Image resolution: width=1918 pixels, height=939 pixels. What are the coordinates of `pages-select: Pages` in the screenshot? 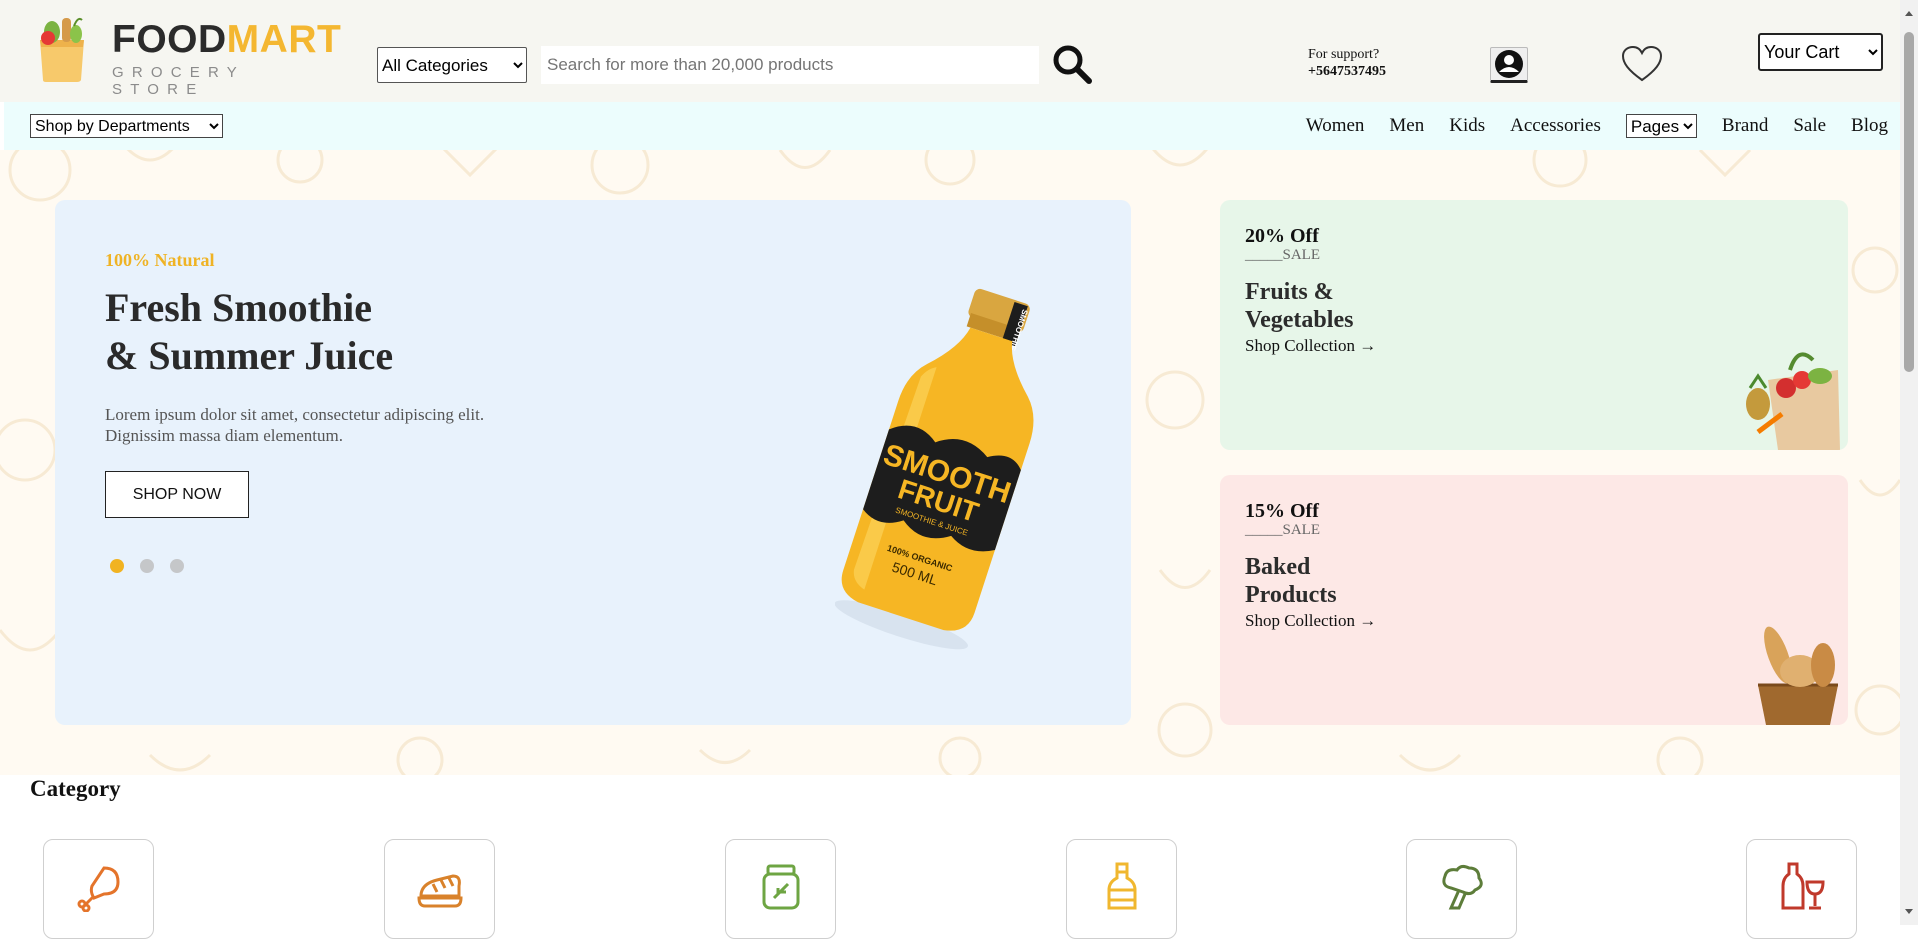 It's located at (1661, 126).